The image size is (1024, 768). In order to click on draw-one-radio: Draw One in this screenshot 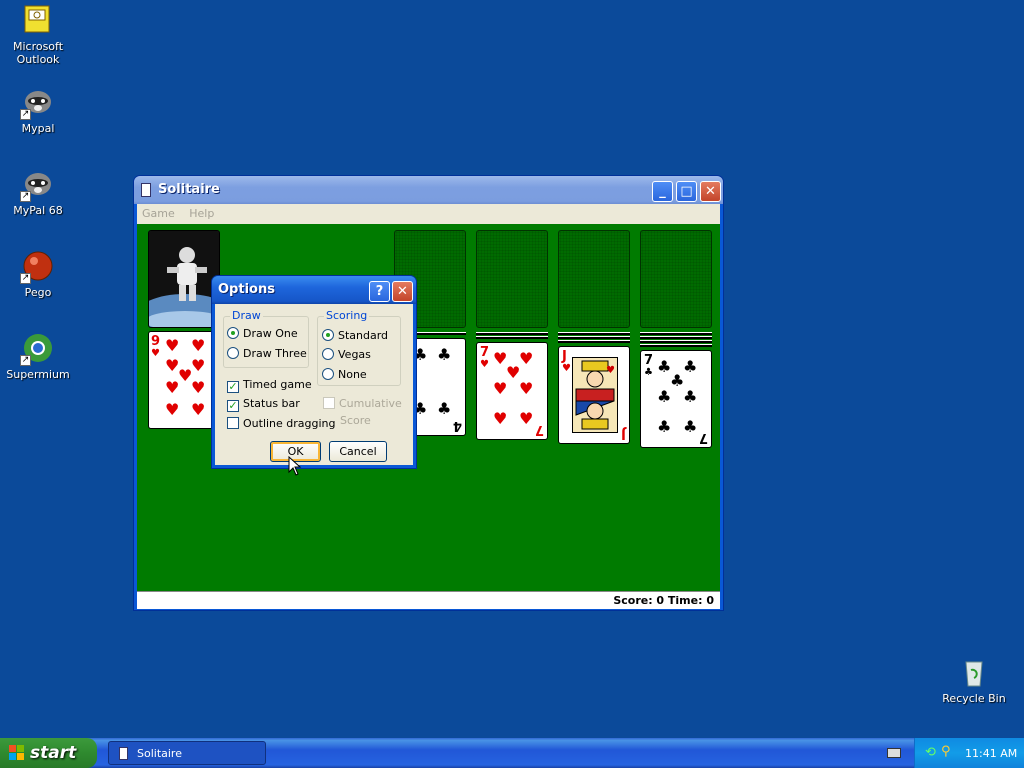, I will do `click(262, 333)`.